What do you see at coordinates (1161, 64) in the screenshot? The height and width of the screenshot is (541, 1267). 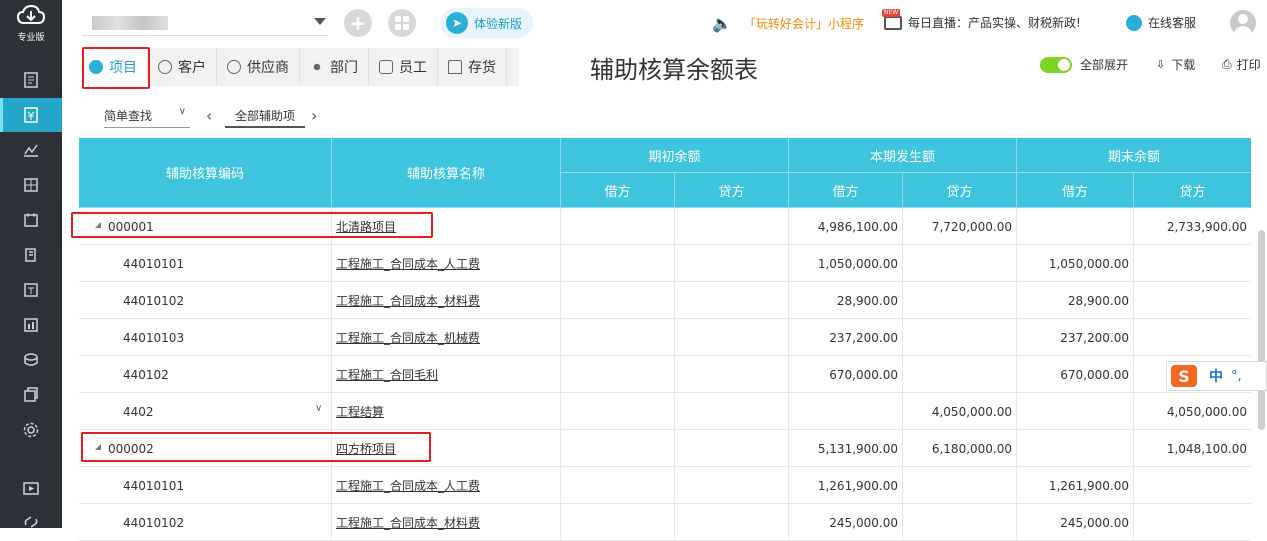 I see `download-icon: ⇩` at bounding box center [1161, 64].